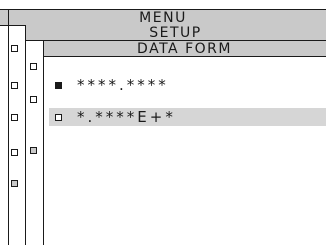 The height and width of the screenshot is (245, 326). Describe the element at coordinates (126, 117) in the screenshot. I see `option-label: *.****E+*` at that location.